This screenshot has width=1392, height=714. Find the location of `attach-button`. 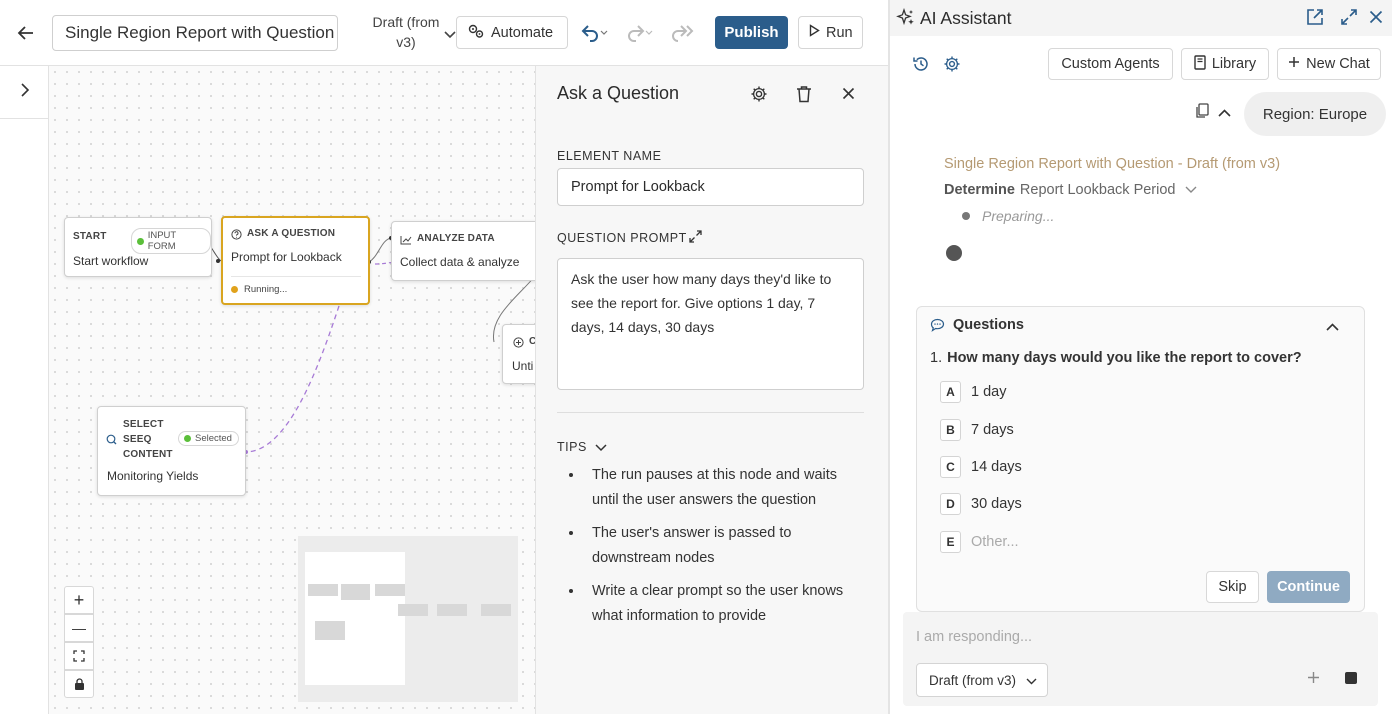

attach-button is located at coordinates (1313, 679).